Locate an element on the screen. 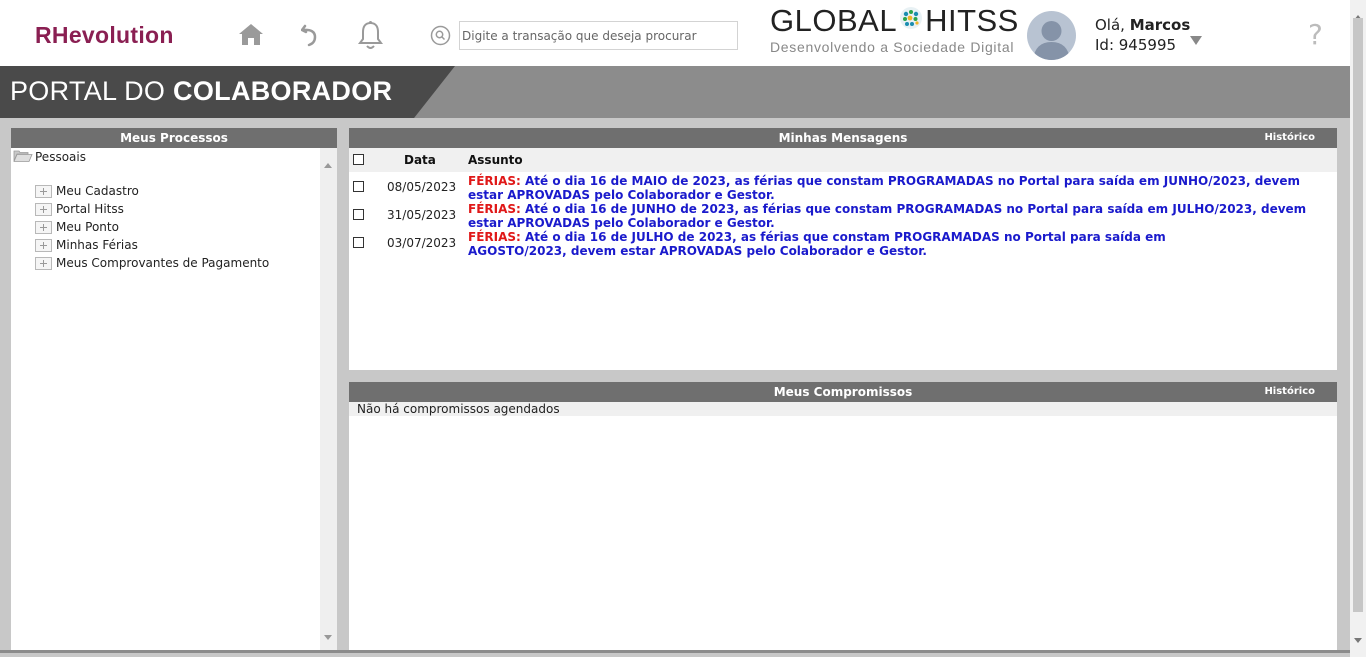 The image size is (1366, 657). user-info: Olá, Marcos Id: 945995 is located at coordinates (1142, 35).